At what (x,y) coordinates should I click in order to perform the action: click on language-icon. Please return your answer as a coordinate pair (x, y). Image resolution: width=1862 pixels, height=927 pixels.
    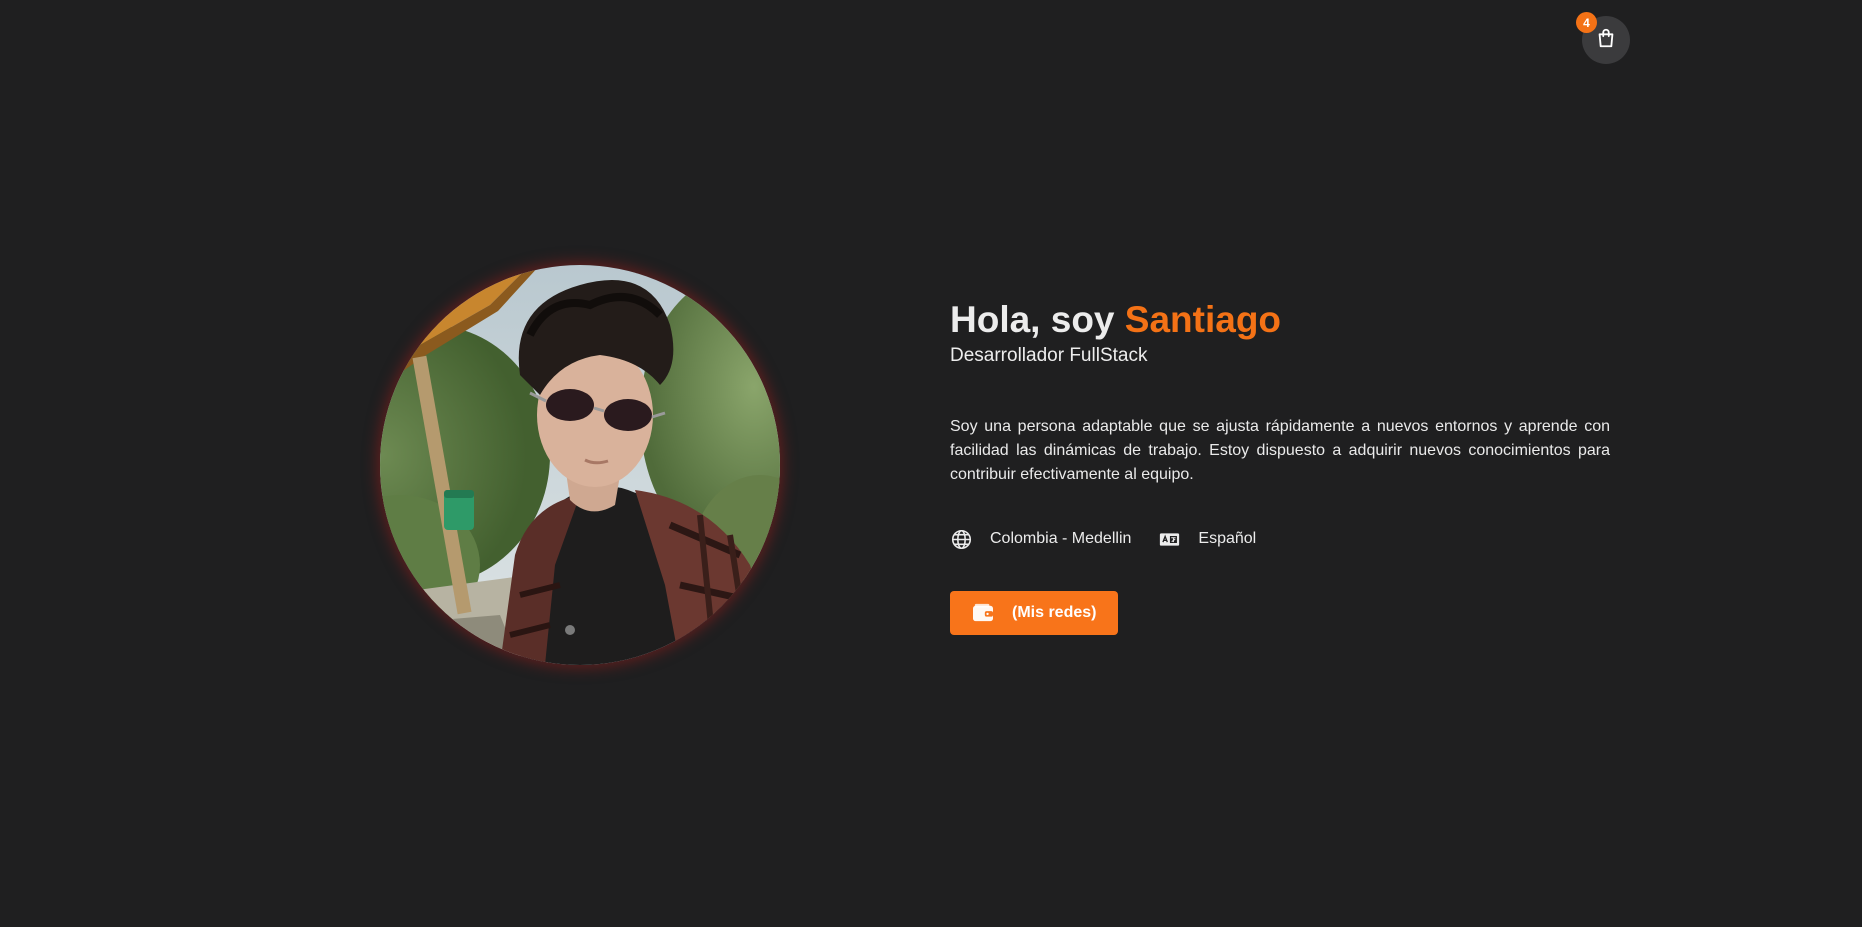
    Looking at the image, I should click on (1169, 539).